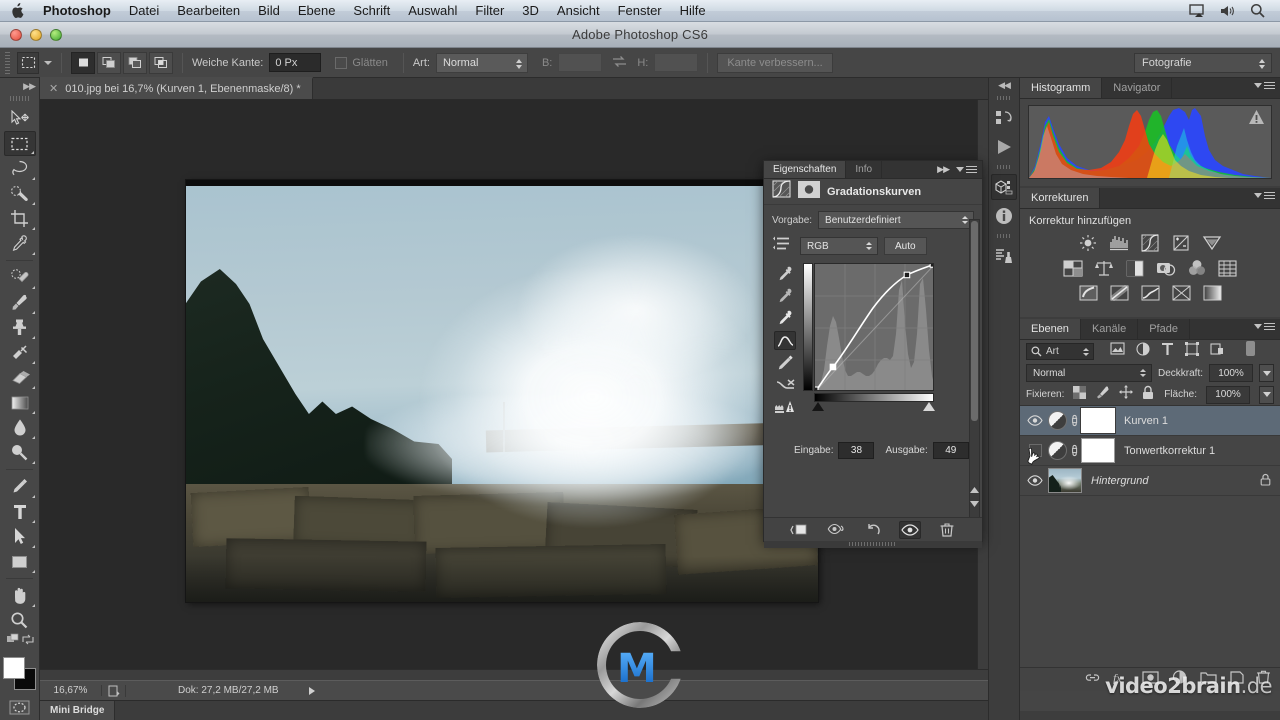 Image resolution: width=1280 pixels, height=720 pixels. Describe the element at coordinates (943, 169) in the screenshot. I see `double-chevron-right-icon: ▶▶` at that location.